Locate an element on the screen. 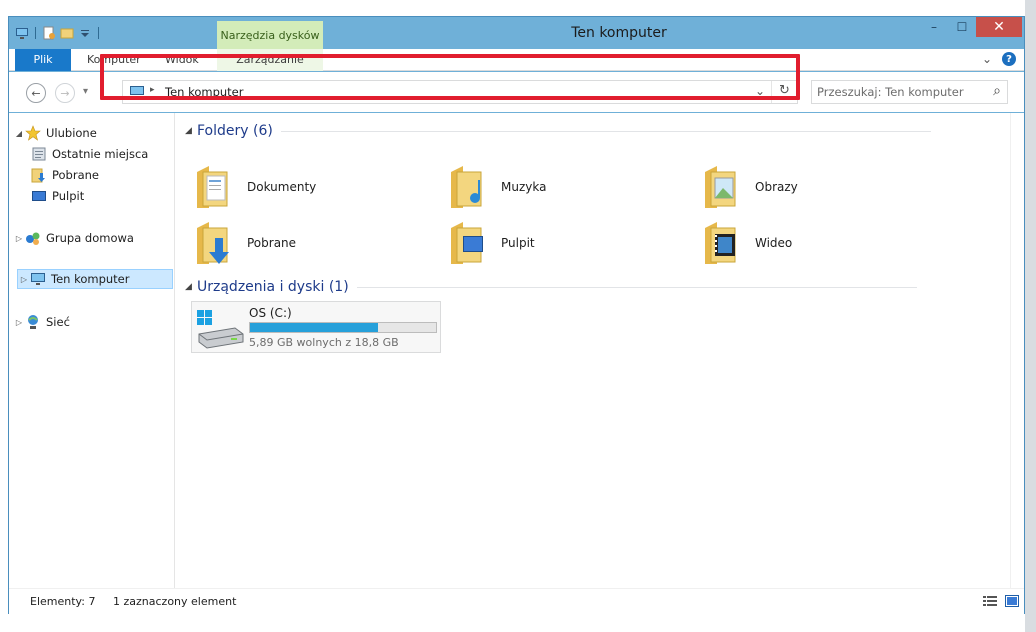 The width and height of the screenshot is (1036, 632). folder-tile-music: Muzyka is located at coordinates (574, 187).